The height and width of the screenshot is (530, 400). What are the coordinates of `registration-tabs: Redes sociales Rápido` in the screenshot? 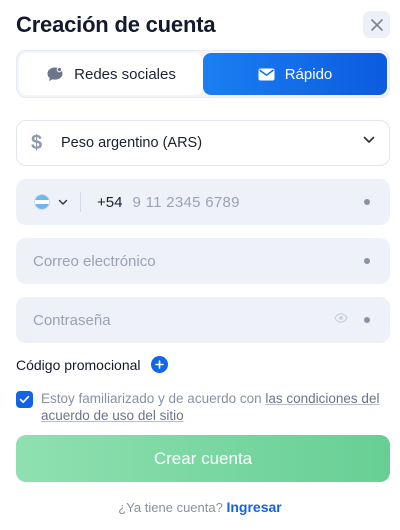 It's located at (203, 74).